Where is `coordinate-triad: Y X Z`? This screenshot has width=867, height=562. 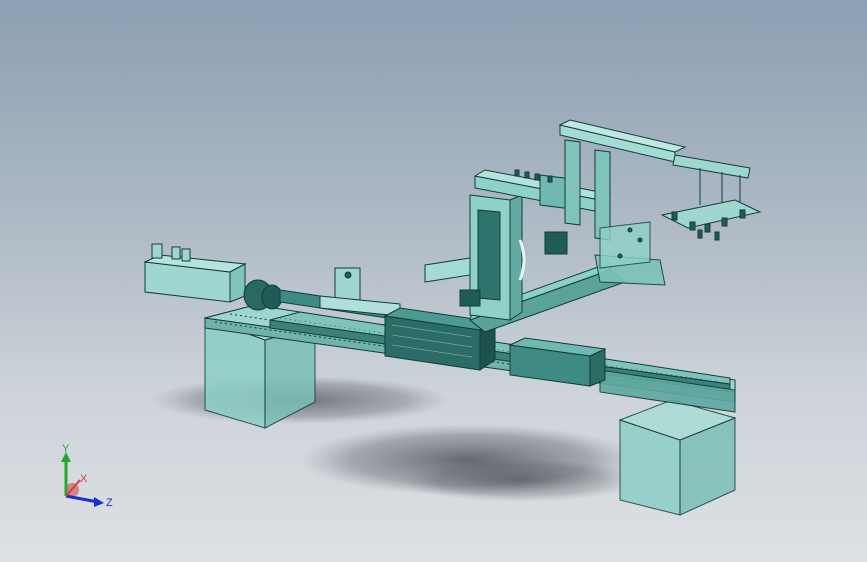 coordinate-triad: Y X Z is located at coordinates (87, 476).